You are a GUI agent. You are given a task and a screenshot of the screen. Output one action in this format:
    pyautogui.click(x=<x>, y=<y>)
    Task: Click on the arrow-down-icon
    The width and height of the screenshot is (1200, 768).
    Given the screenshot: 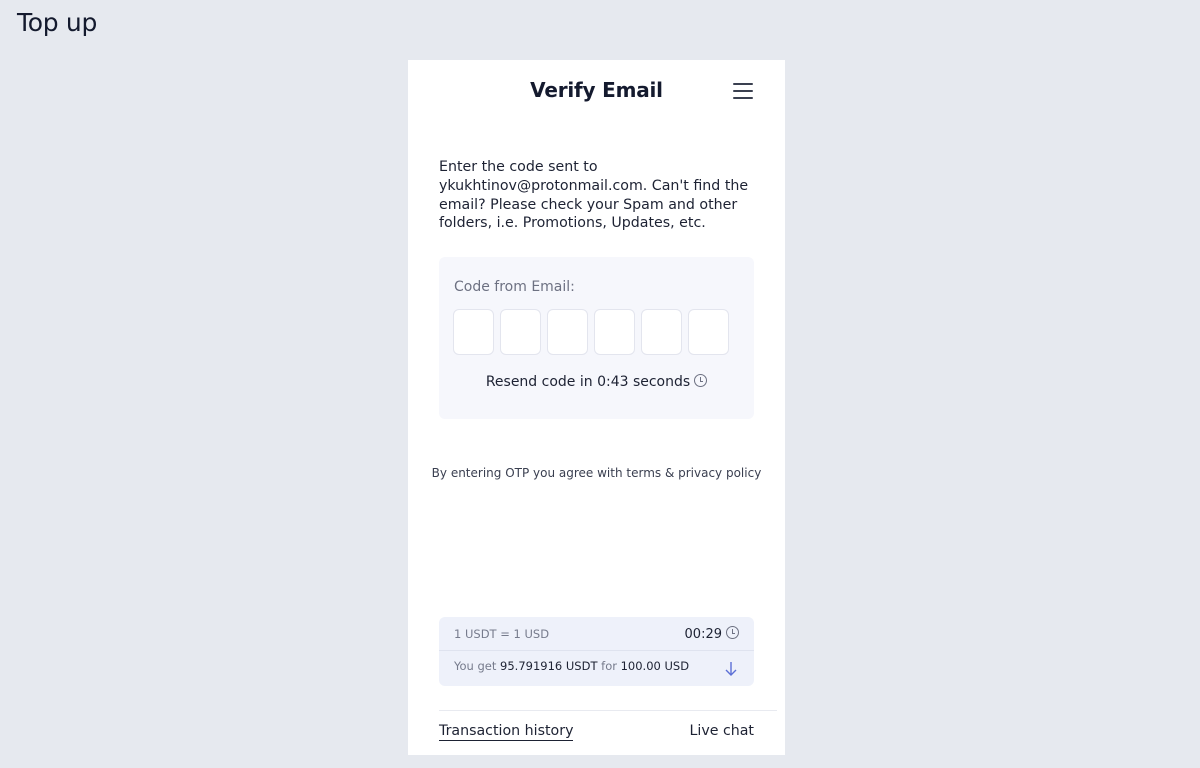 What is the action you would take?
    pyautogui.click(x=731, y=669)
    